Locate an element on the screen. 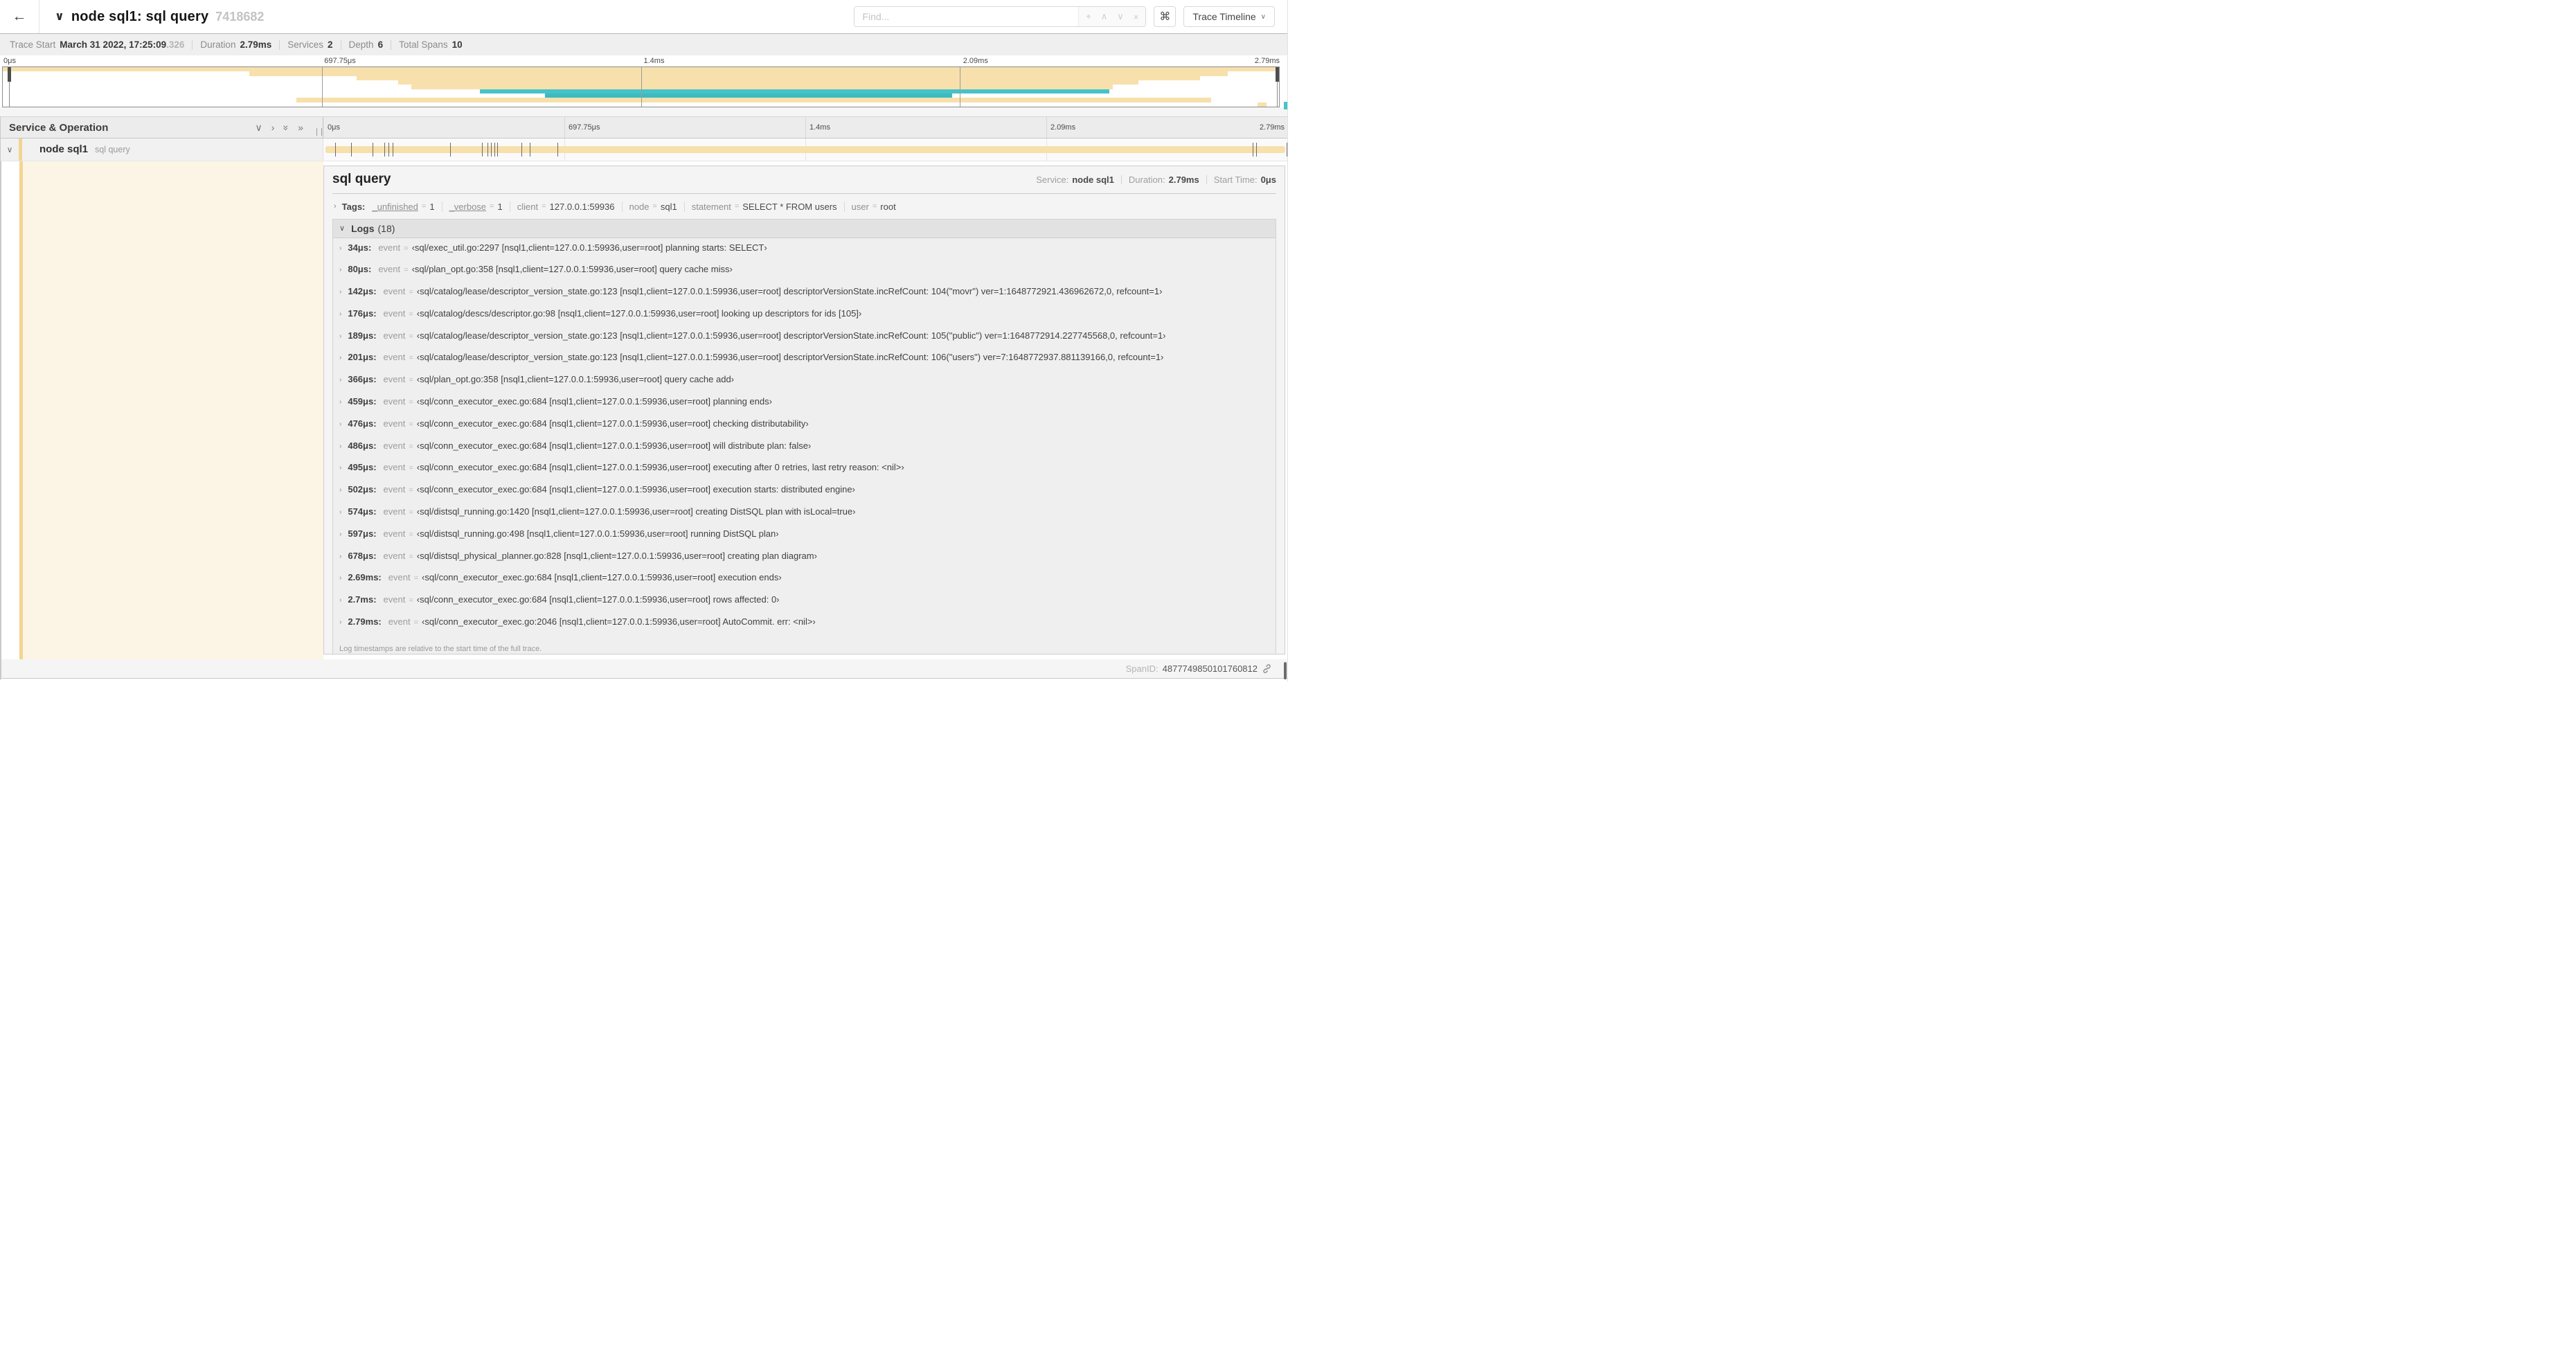 The width and height of the screenshot is (2576, 1363). span-id-row: SpanID: 4877749850101760812 is located at coordinates (644, 668).